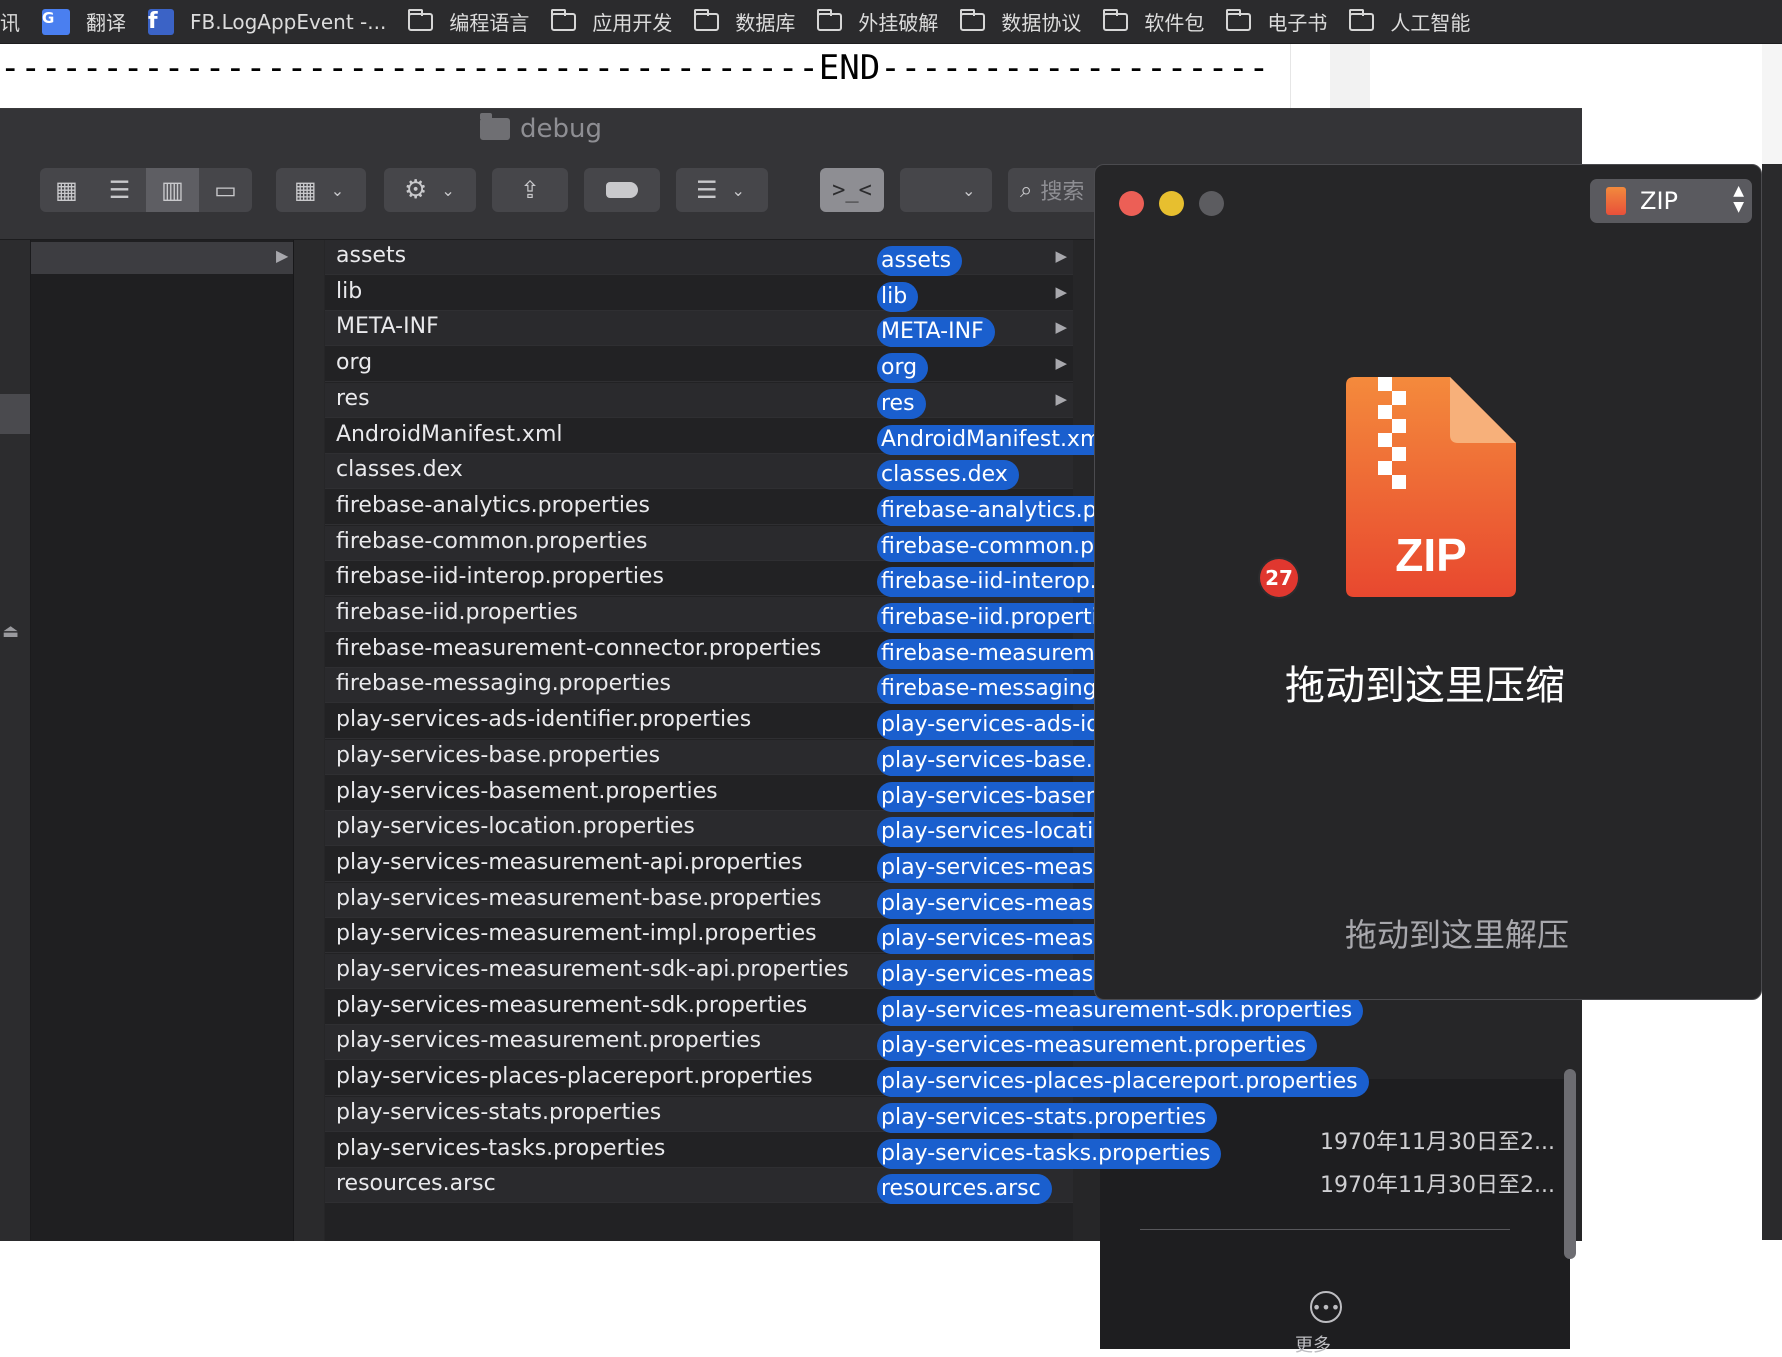 The height and width of the screenshot is (1357, 1782). Describe the element at coordinates (1120, 1010) in the screenshot. I see `drag-file-pill: play-services-measurement-sdk.properties` at that location.